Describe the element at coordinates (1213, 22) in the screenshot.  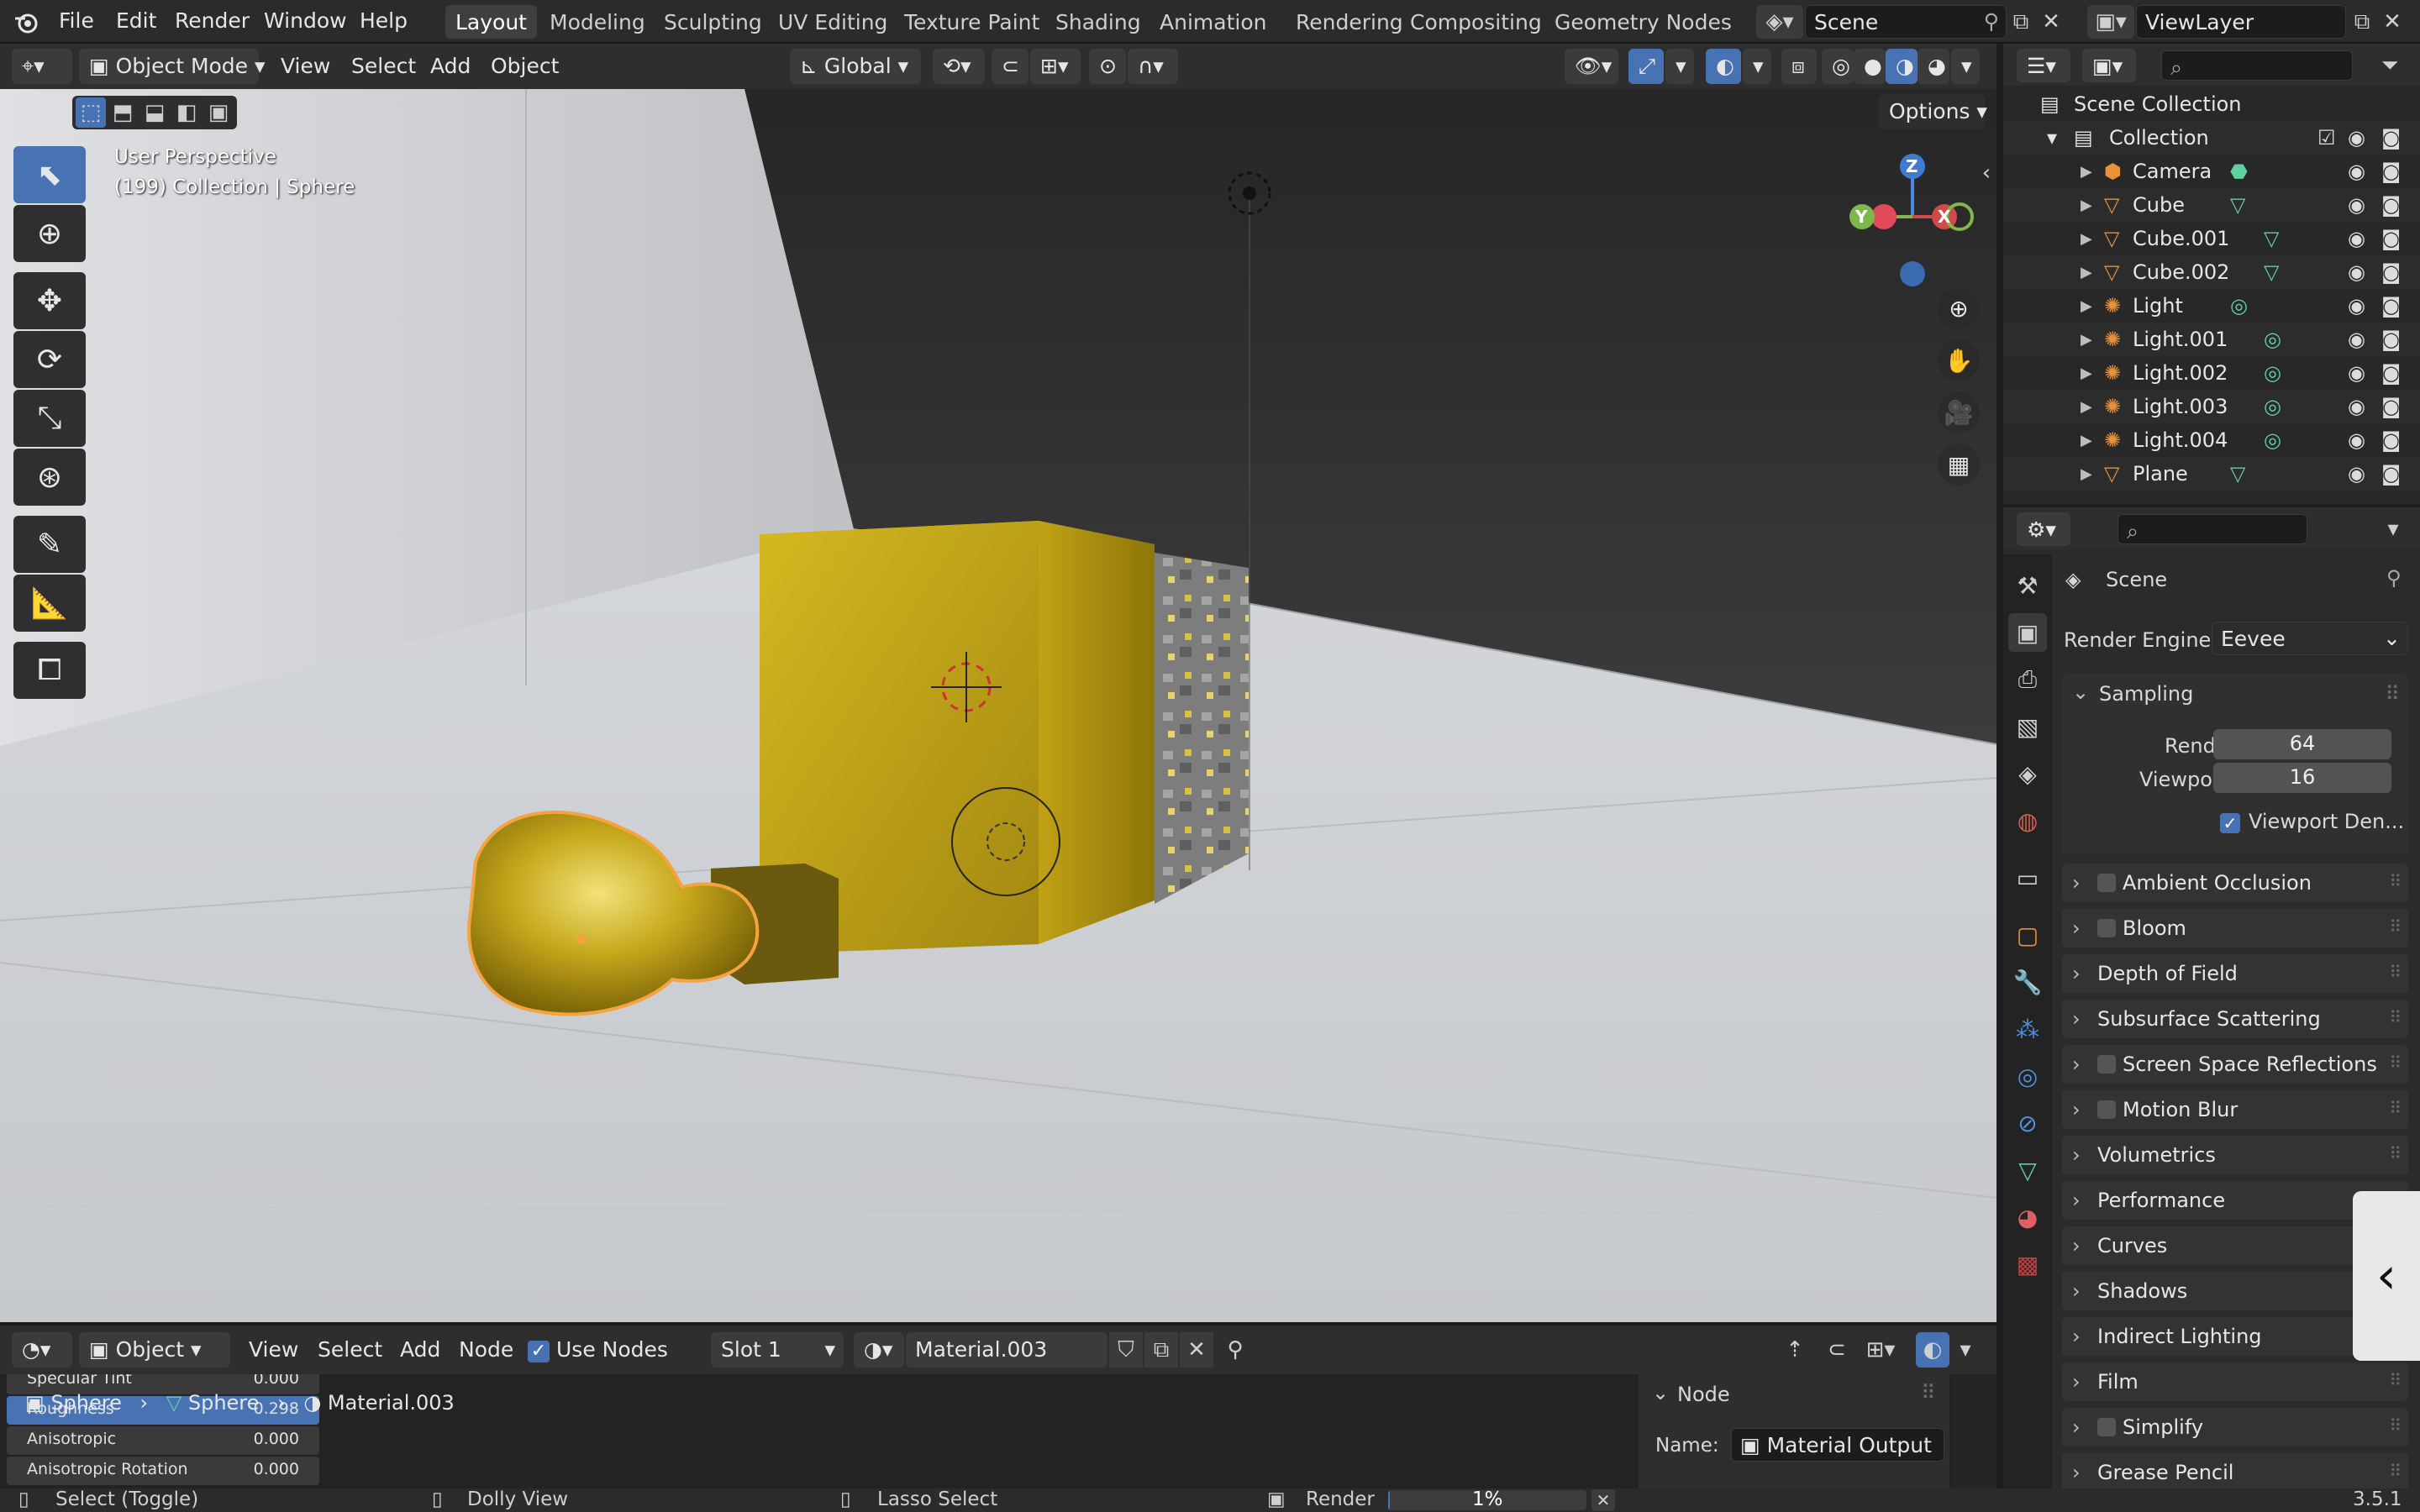
I see `tab-animation: Animation` at that location.